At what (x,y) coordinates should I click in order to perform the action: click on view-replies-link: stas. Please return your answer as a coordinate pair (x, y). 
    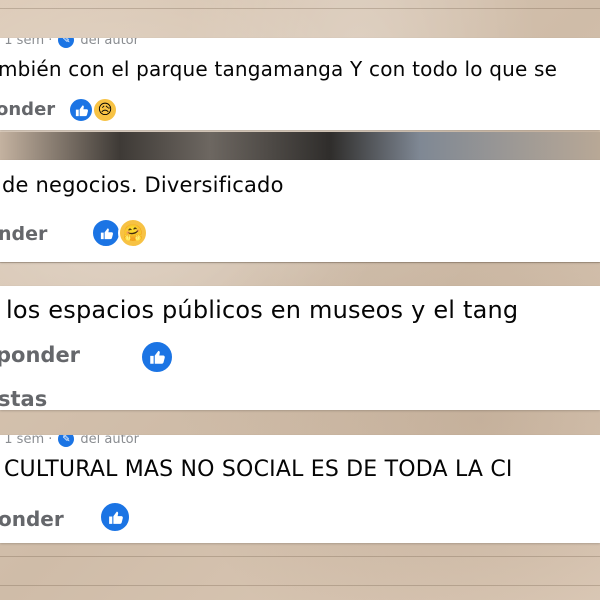
    Looking at the image, I should click on (23, 398).